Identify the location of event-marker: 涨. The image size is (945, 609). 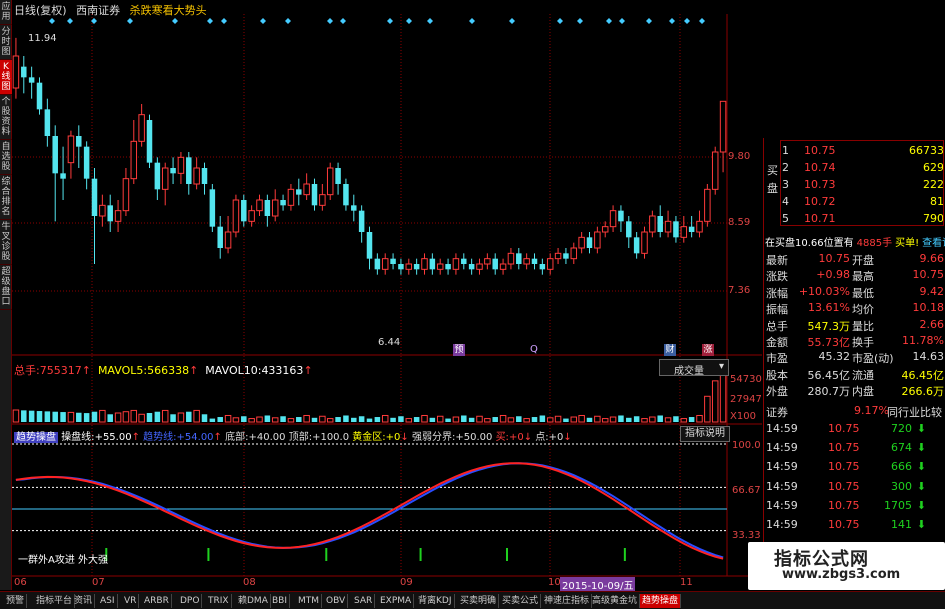
(708, 350).